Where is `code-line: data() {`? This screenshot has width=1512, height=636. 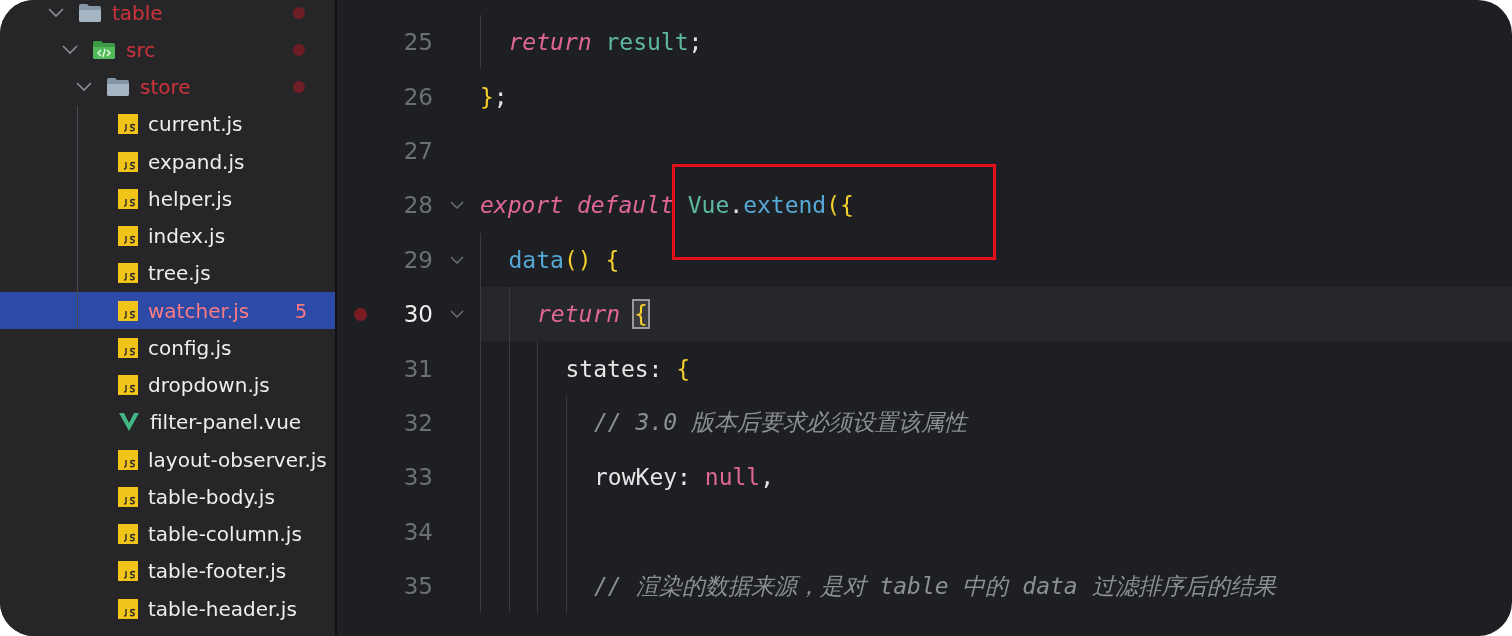
code-line: data() { is located at coordinates (564, 259).